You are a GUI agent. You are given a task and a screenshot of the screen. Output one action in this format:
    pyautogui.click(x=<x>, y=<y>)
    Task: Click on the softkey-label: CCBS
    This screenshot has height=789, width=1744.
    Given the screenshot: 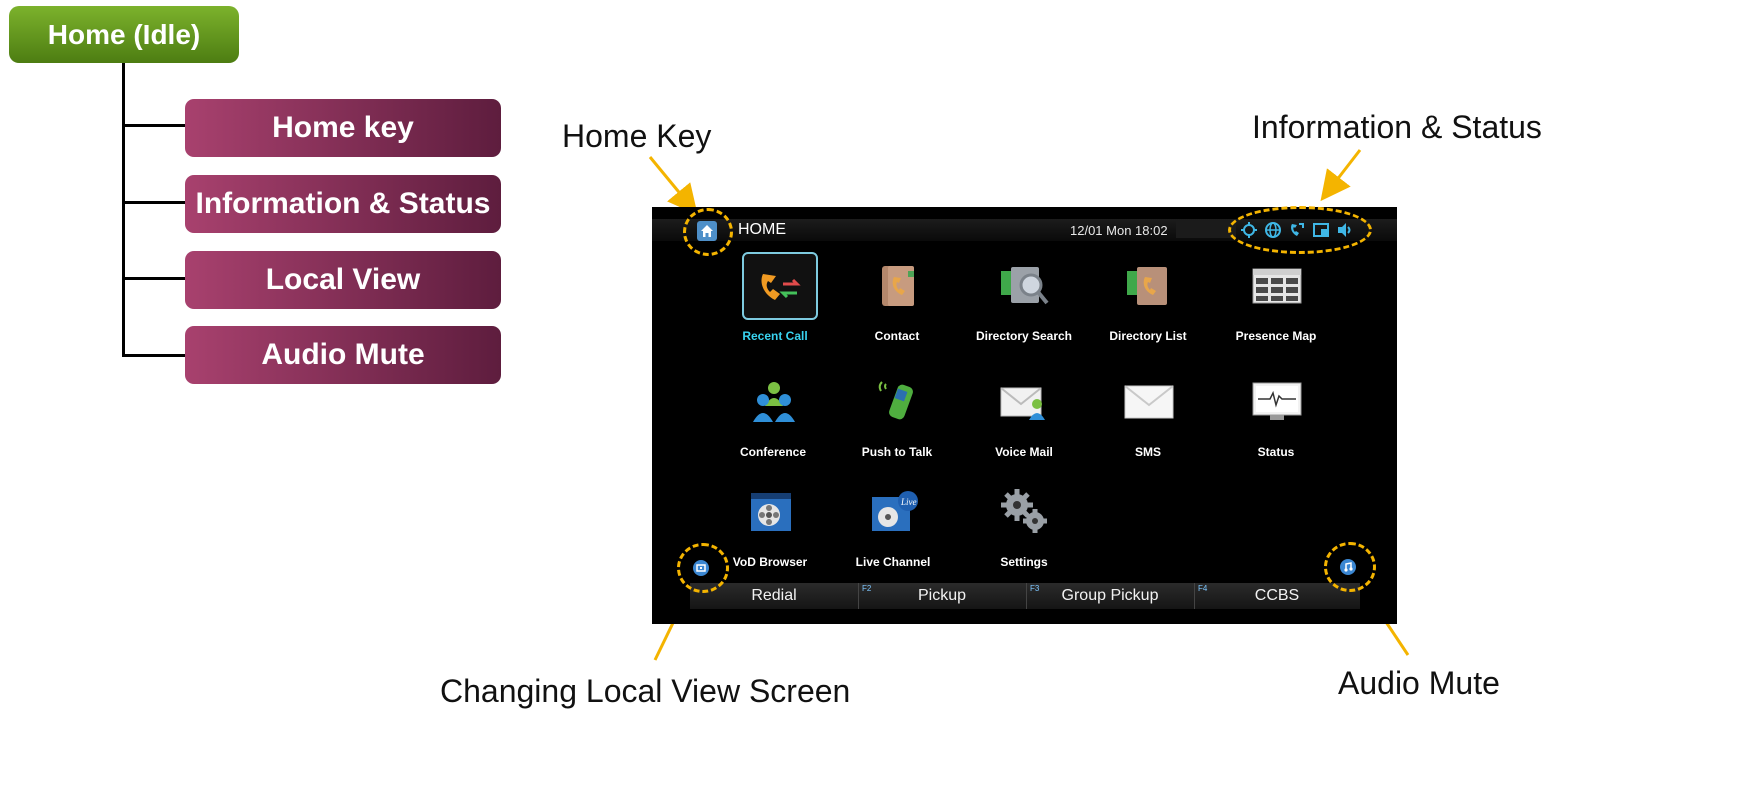 What is the action you would take?
    pyautogui.click(x=1277, y=595)
    